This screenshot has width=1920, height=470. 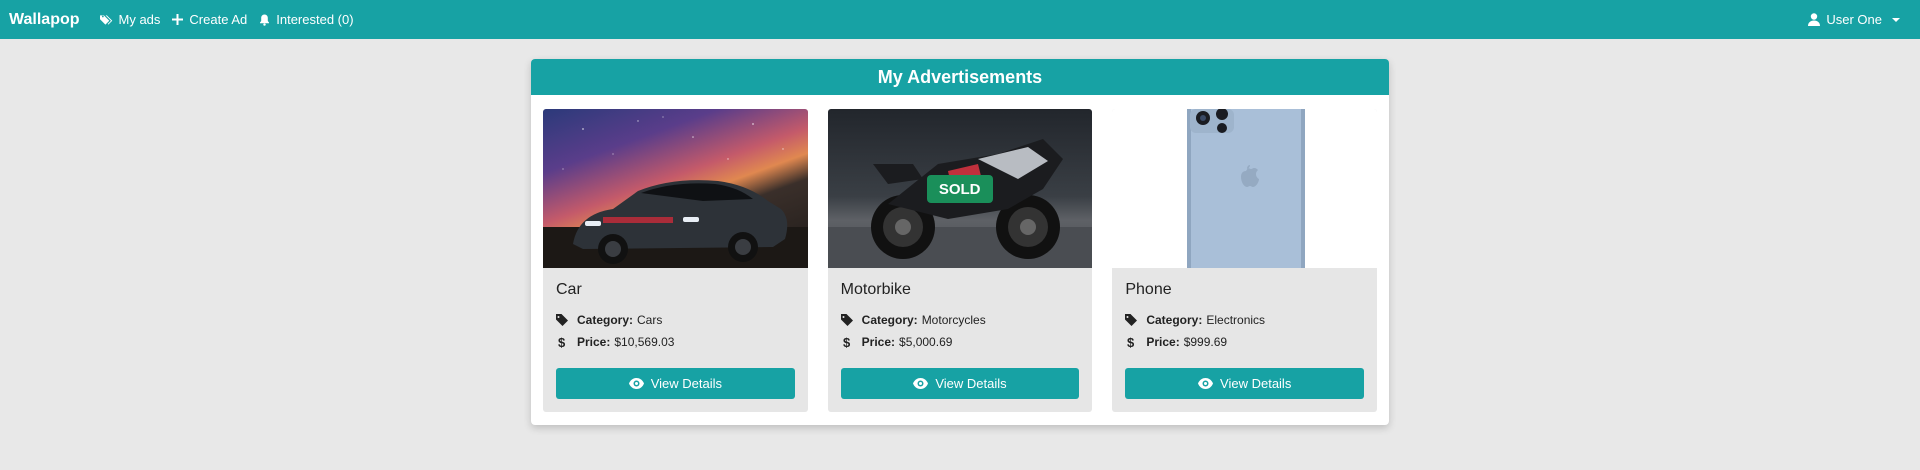 What do you see at coordinates (315, 19) in the screenshot?
I see `nav-interested-label: Interested (0)` at bounding box center [315, 19].